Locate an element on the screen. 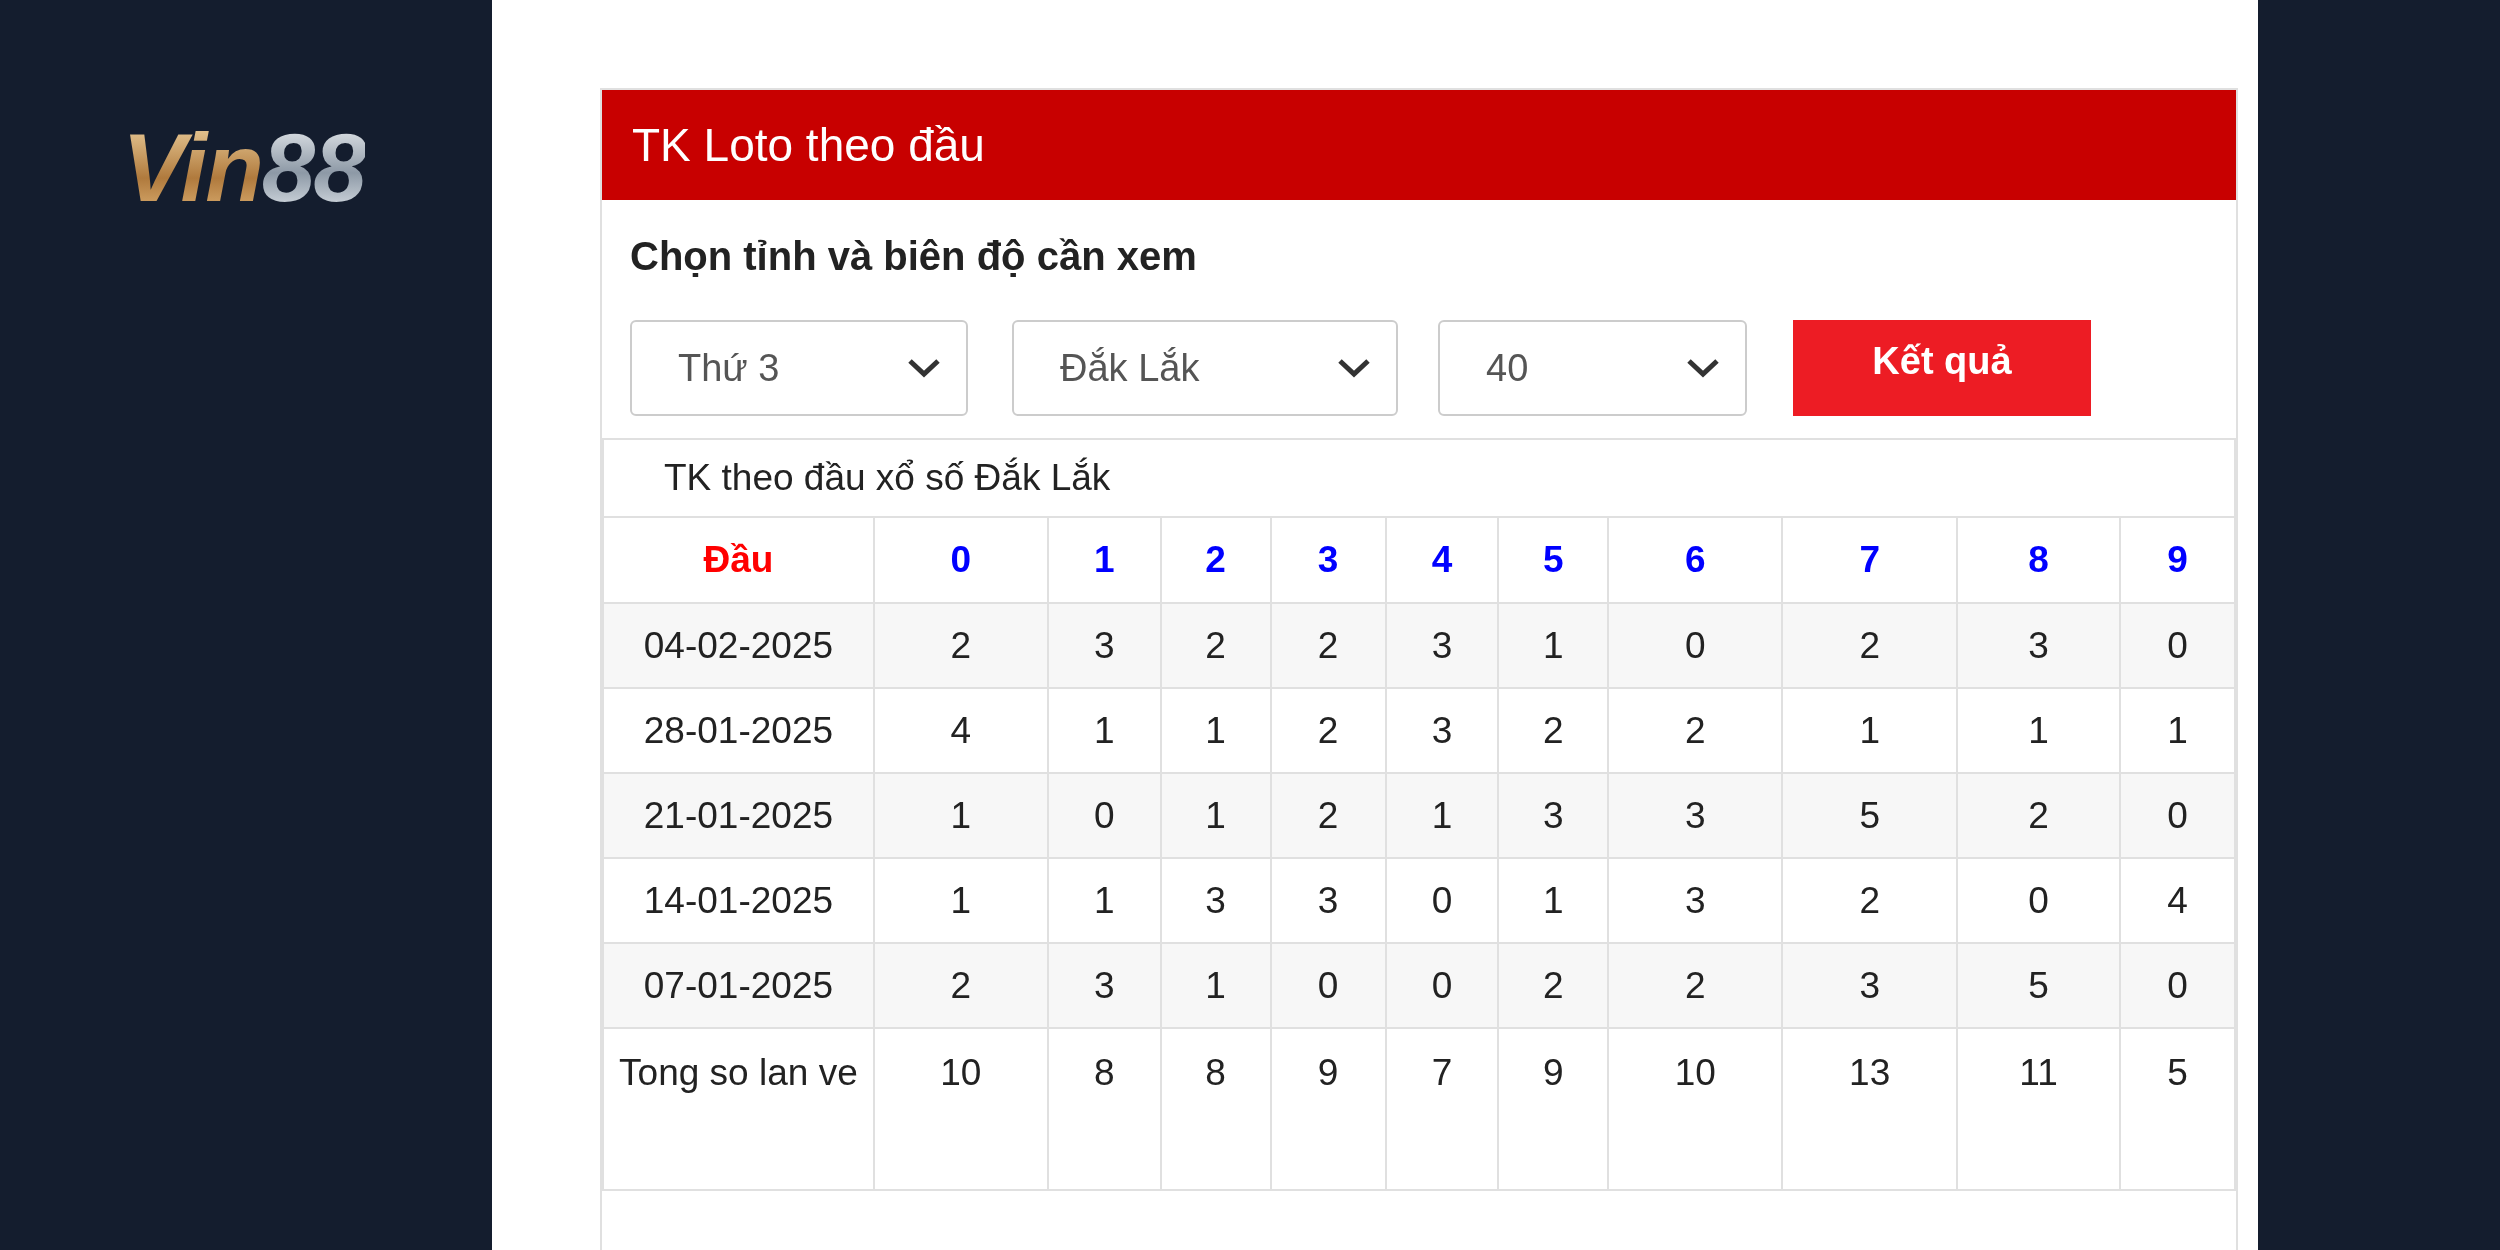  dropdown: Đắk Lắk is located at coordinates (1205, 368).